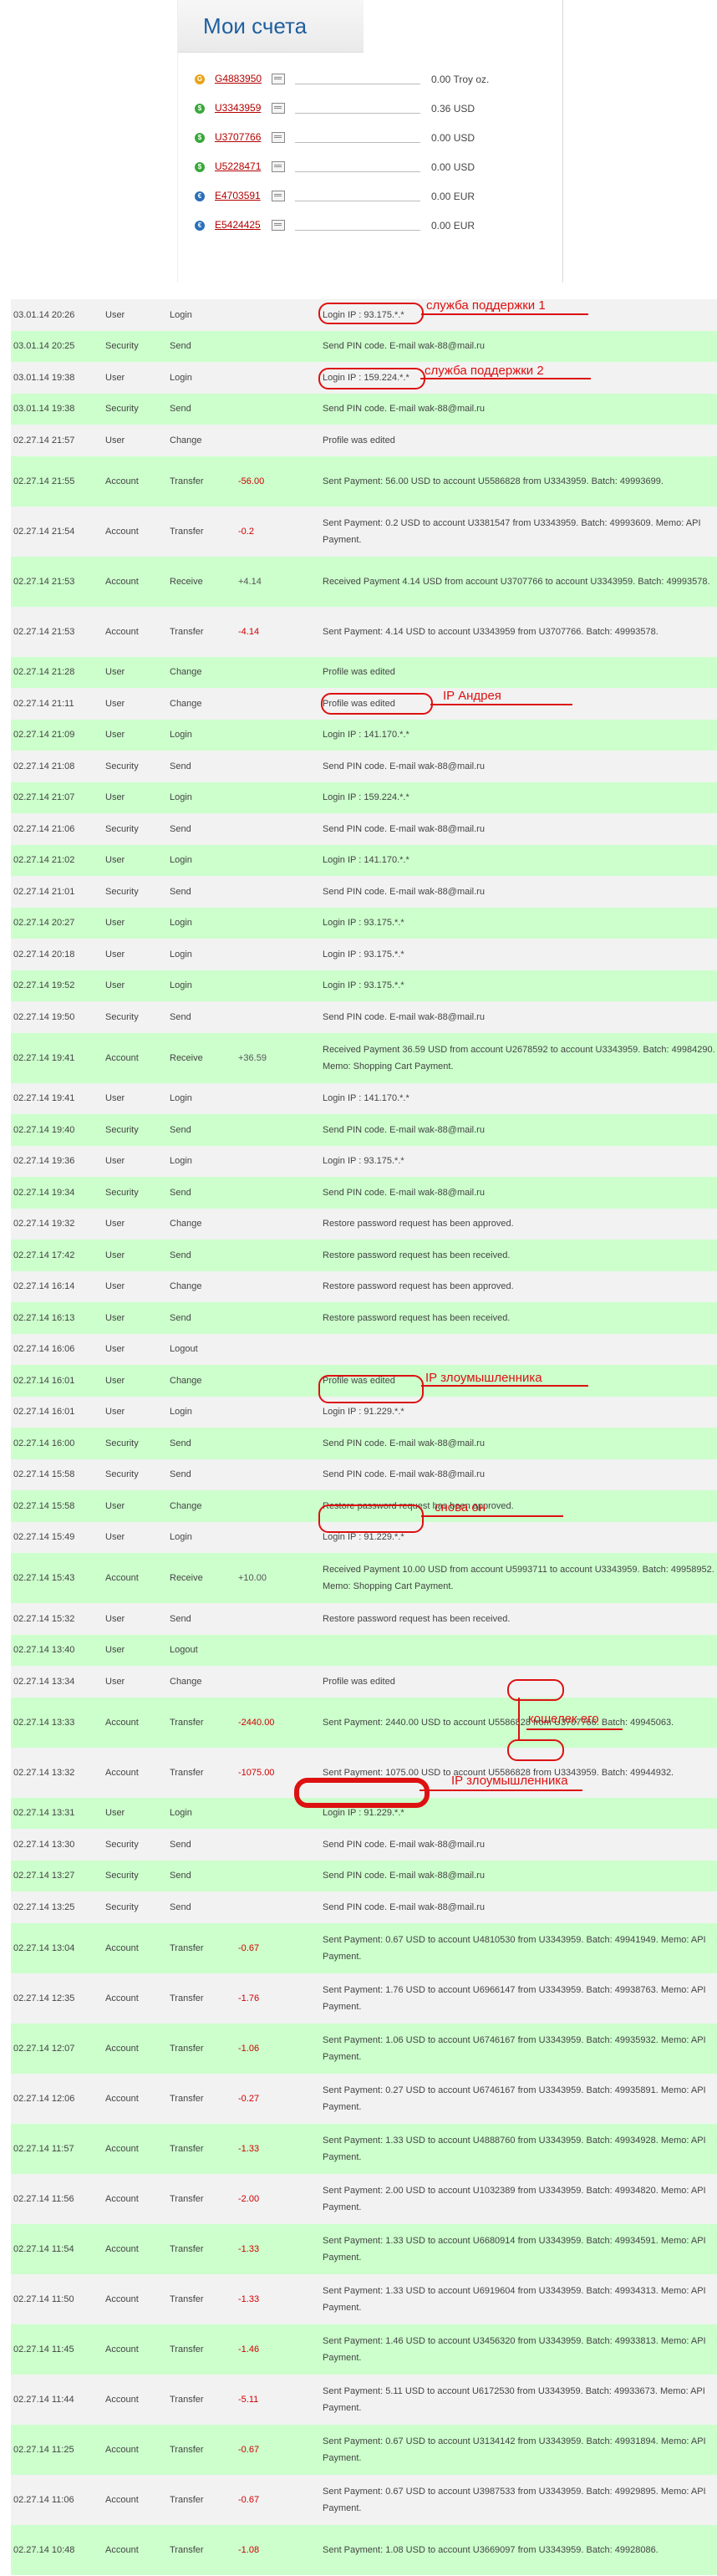 The width and height of the screenshot is (717, 2576). I want to click on row-date: 02.27.14 13:25, so click(44, 1906).